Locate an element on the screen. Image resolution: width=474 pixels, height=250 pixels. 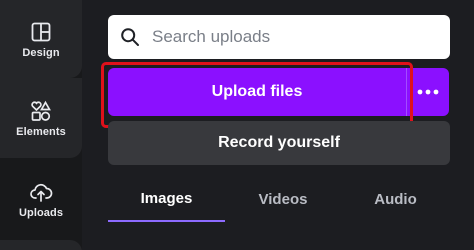
upload-files-button: Upload files is located at coordinates (257, 92).